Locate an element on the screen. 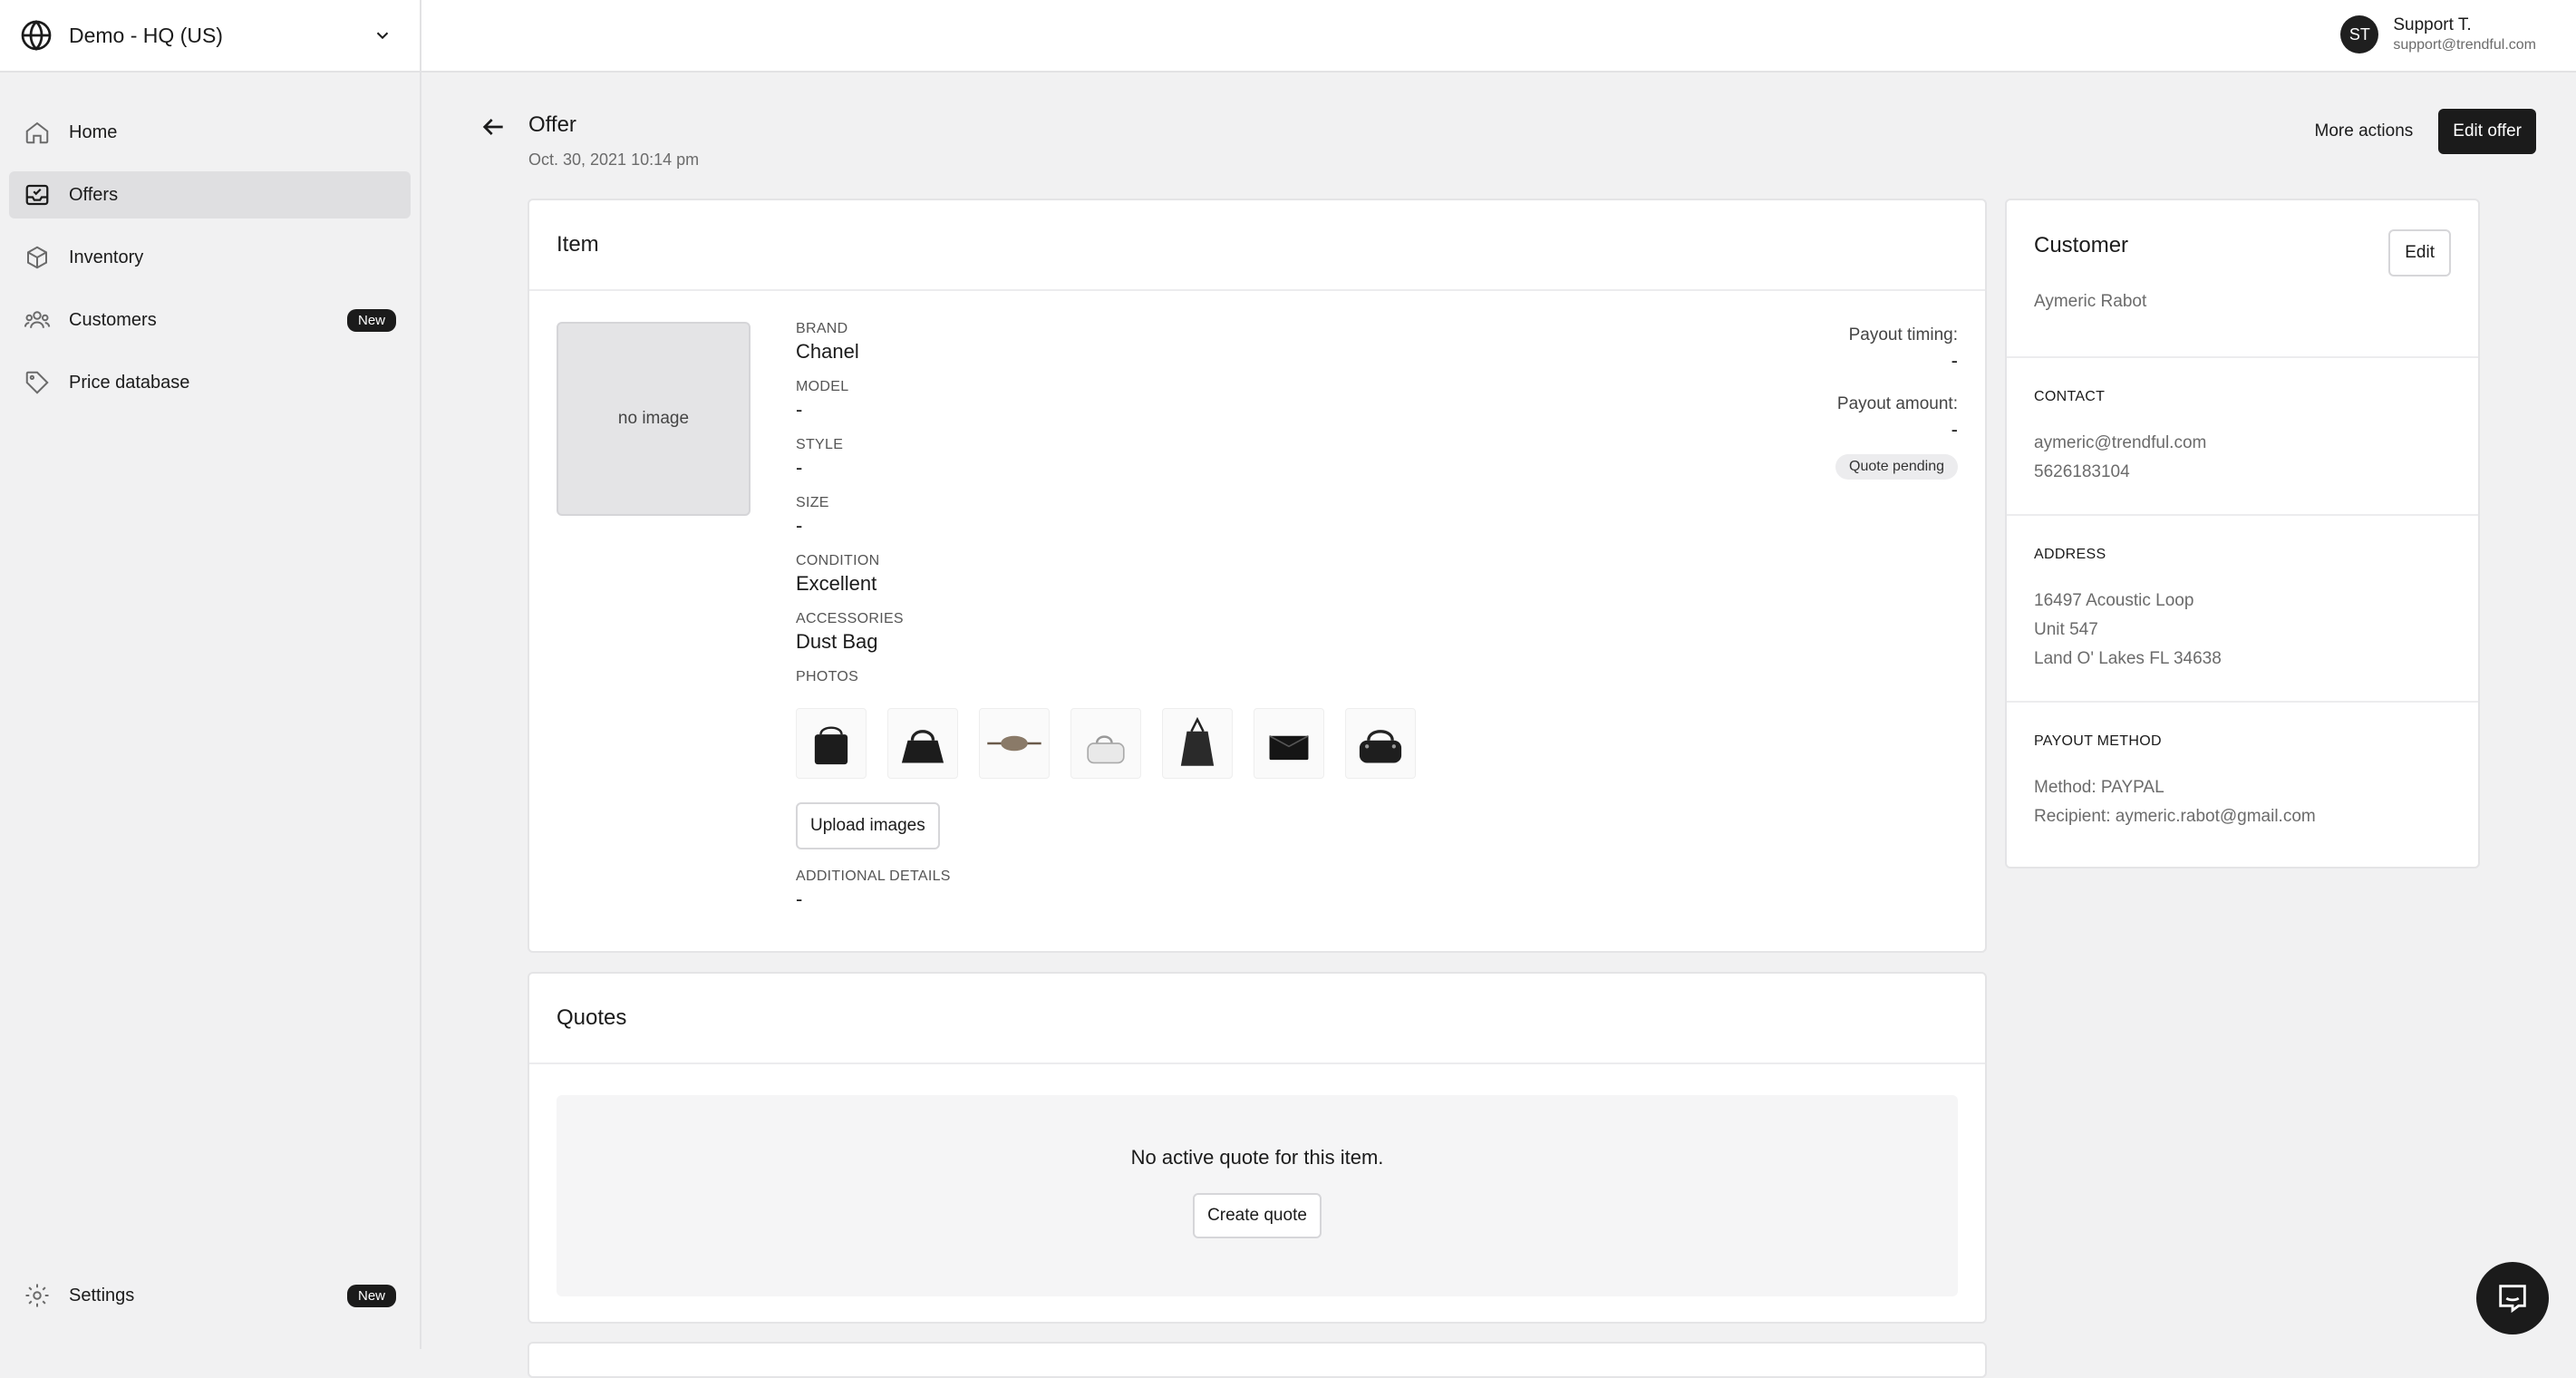 The height and width of the screenshot is (1378, 2576). condition-label: CONDITION is located at coordinates (1158, 561).